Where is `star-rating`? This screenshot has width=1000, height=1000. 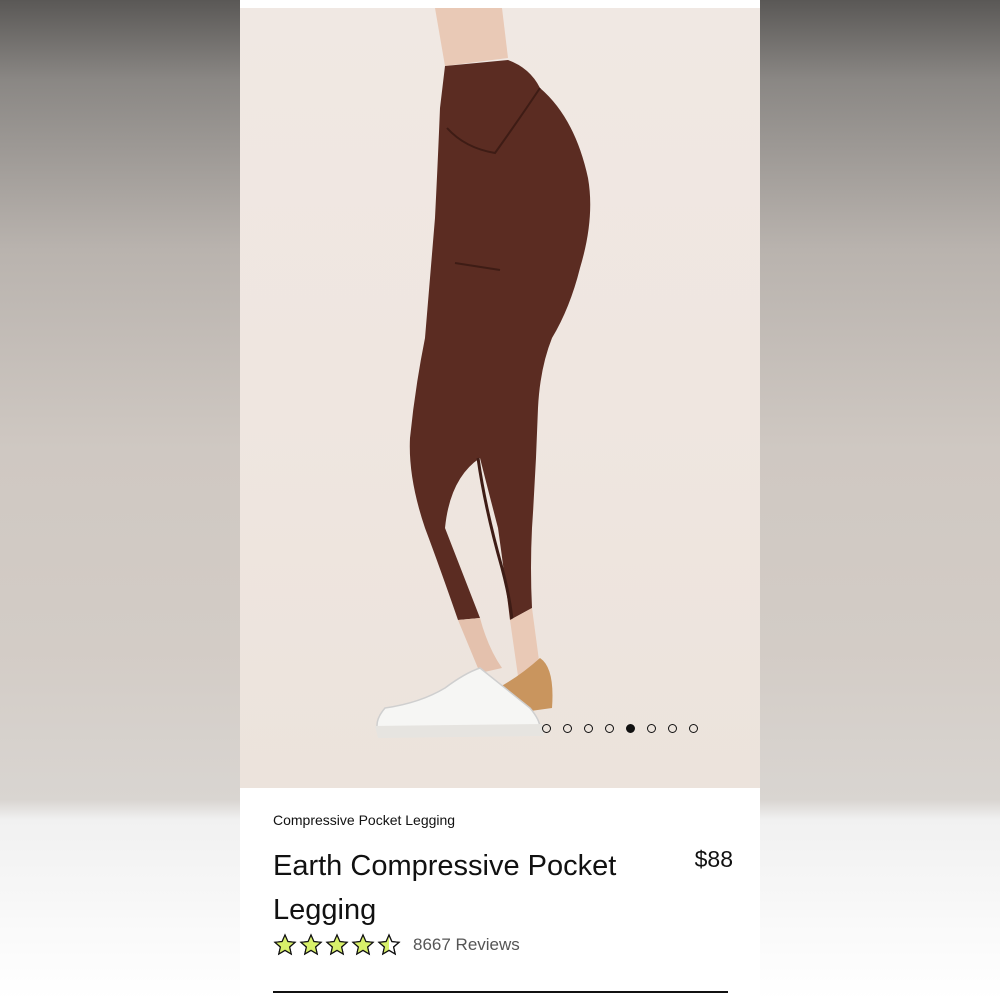 star-rating is located at coordinates (337, 945).